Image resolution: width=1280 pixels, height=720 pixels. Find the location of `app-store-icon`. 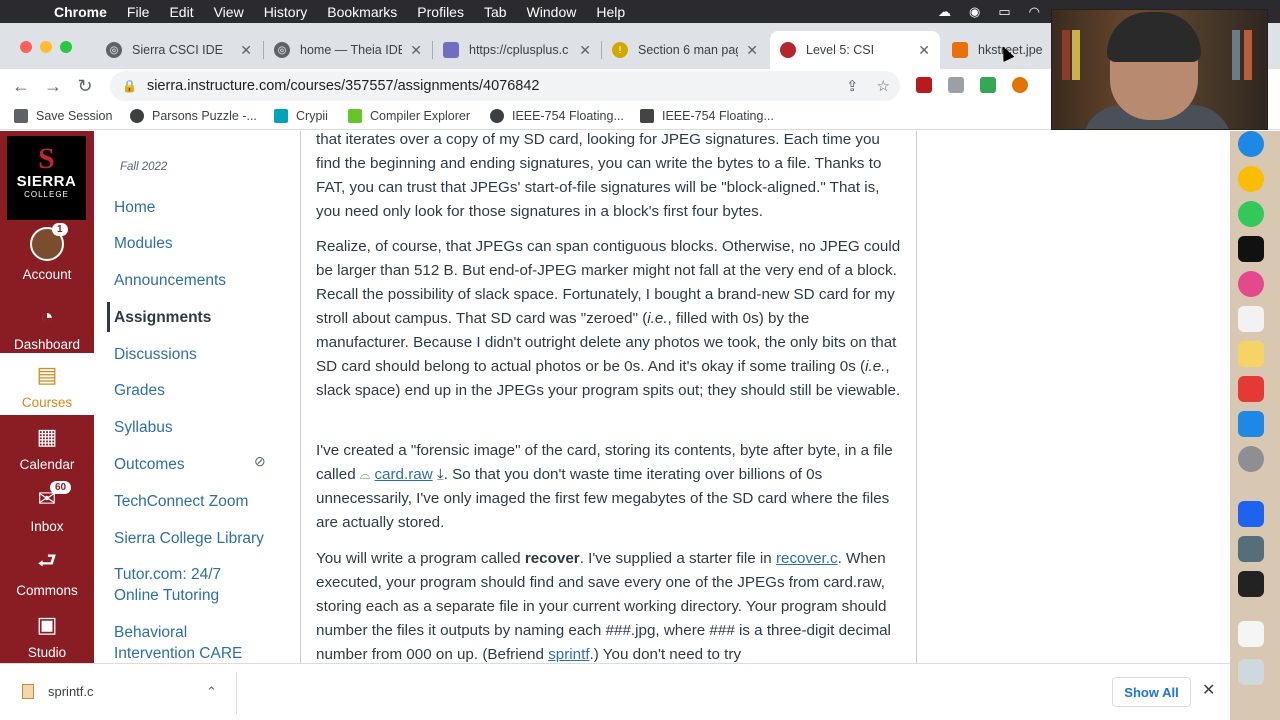

app-store-icon is located at coordinates (1251, 424).